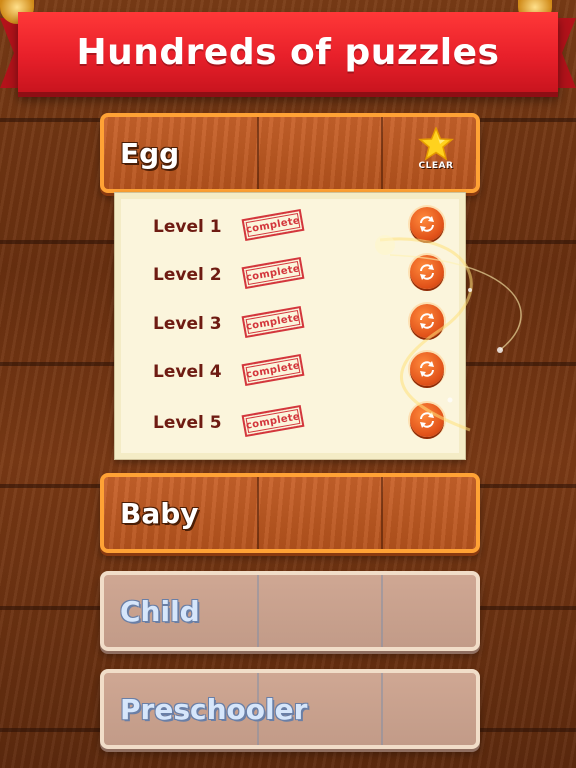  Describe the element at coordinates (187, 275) in the screenshot. I see `level-label: Level 2` at that location.